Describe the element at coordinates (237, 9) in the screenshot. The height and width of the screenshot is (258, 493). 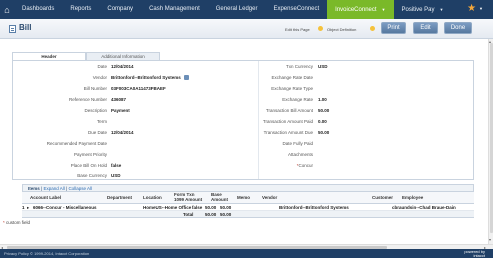
I see `nav-general-ledger: General Ledger` at that location.